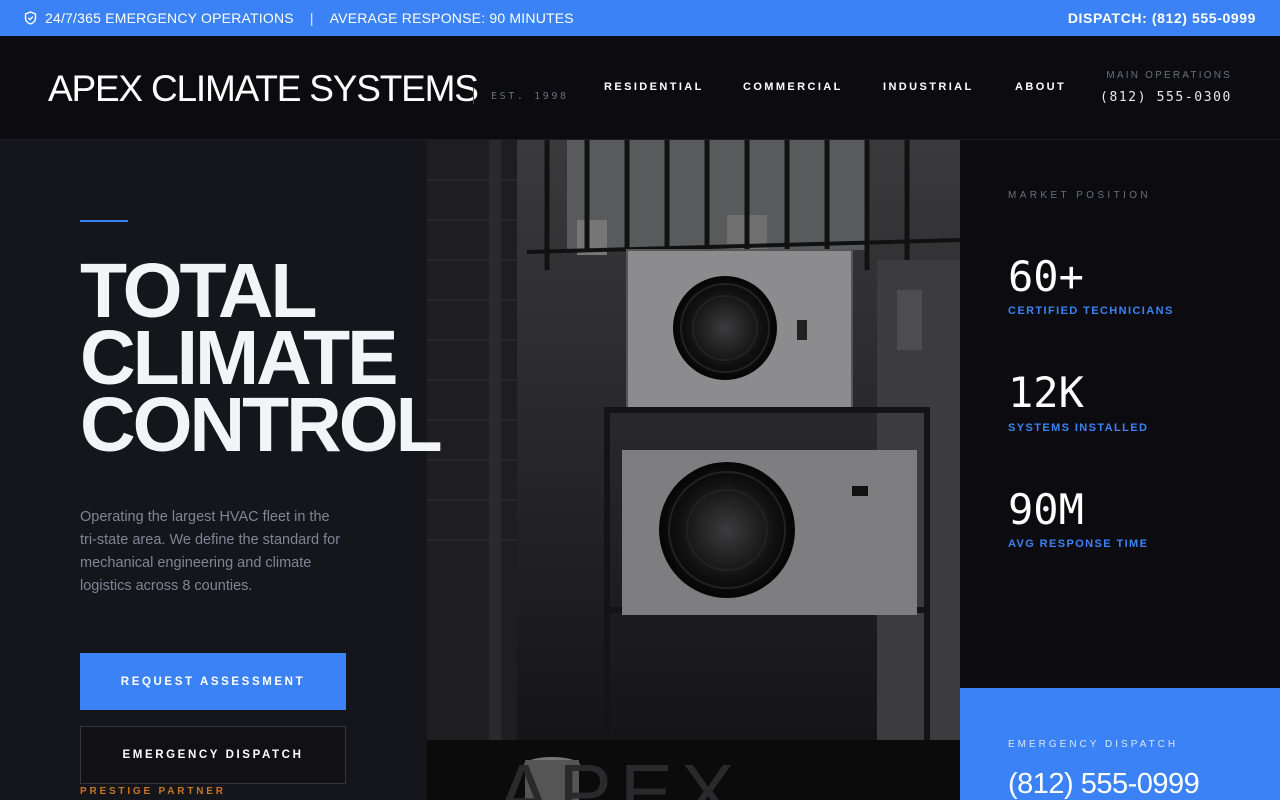 The image size is (1280, 800). Describe the element at coordinates (1046, 276) in the screenshot. I see `stat-technicians-value: 60+` at that location.